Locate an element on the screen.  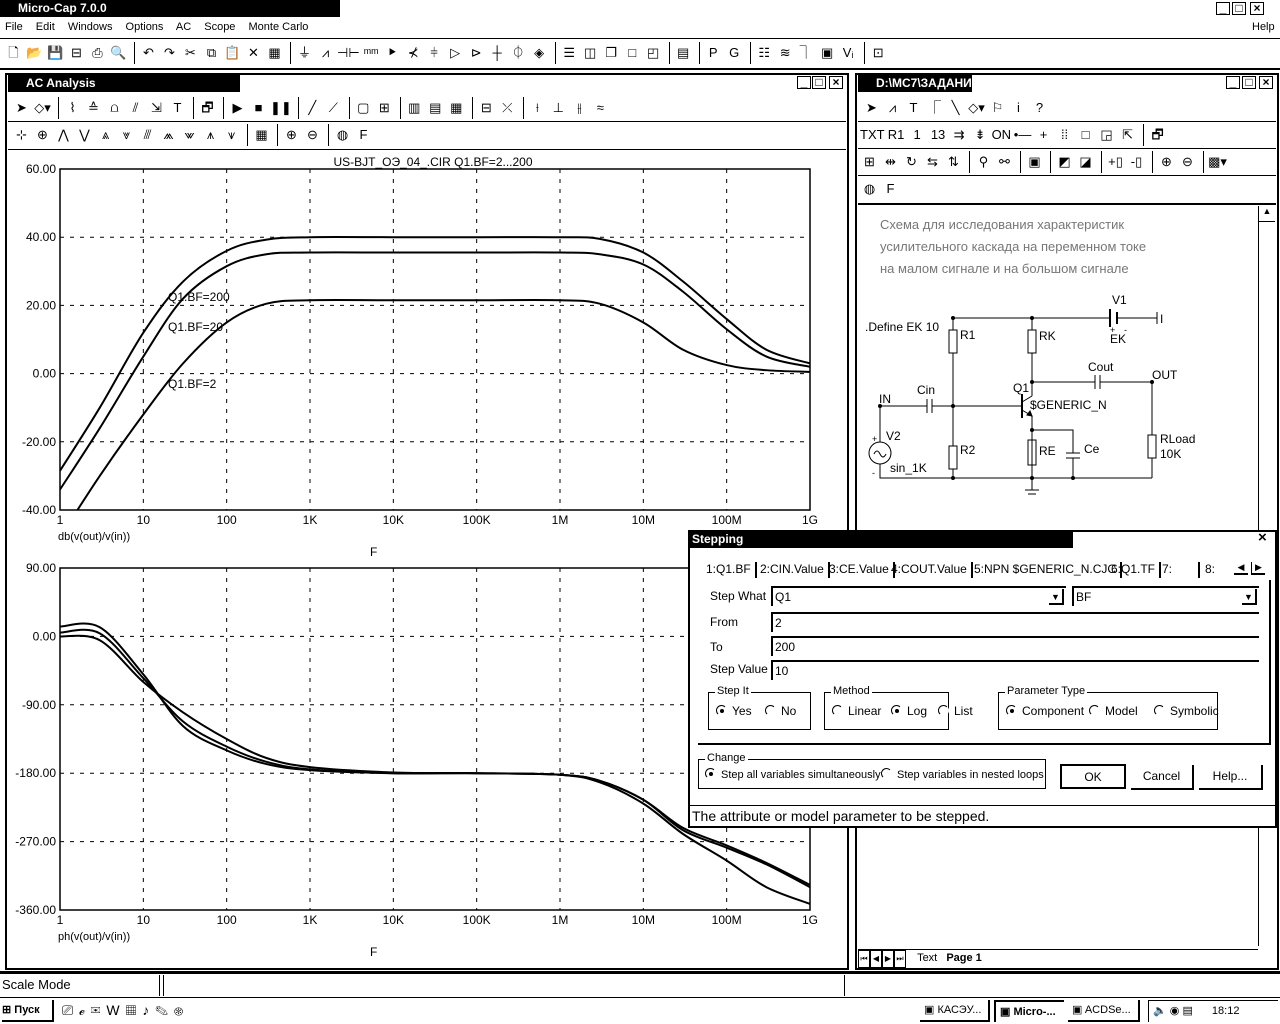
flip-y-icon: ⇅ is located at coordinates (953, 162).